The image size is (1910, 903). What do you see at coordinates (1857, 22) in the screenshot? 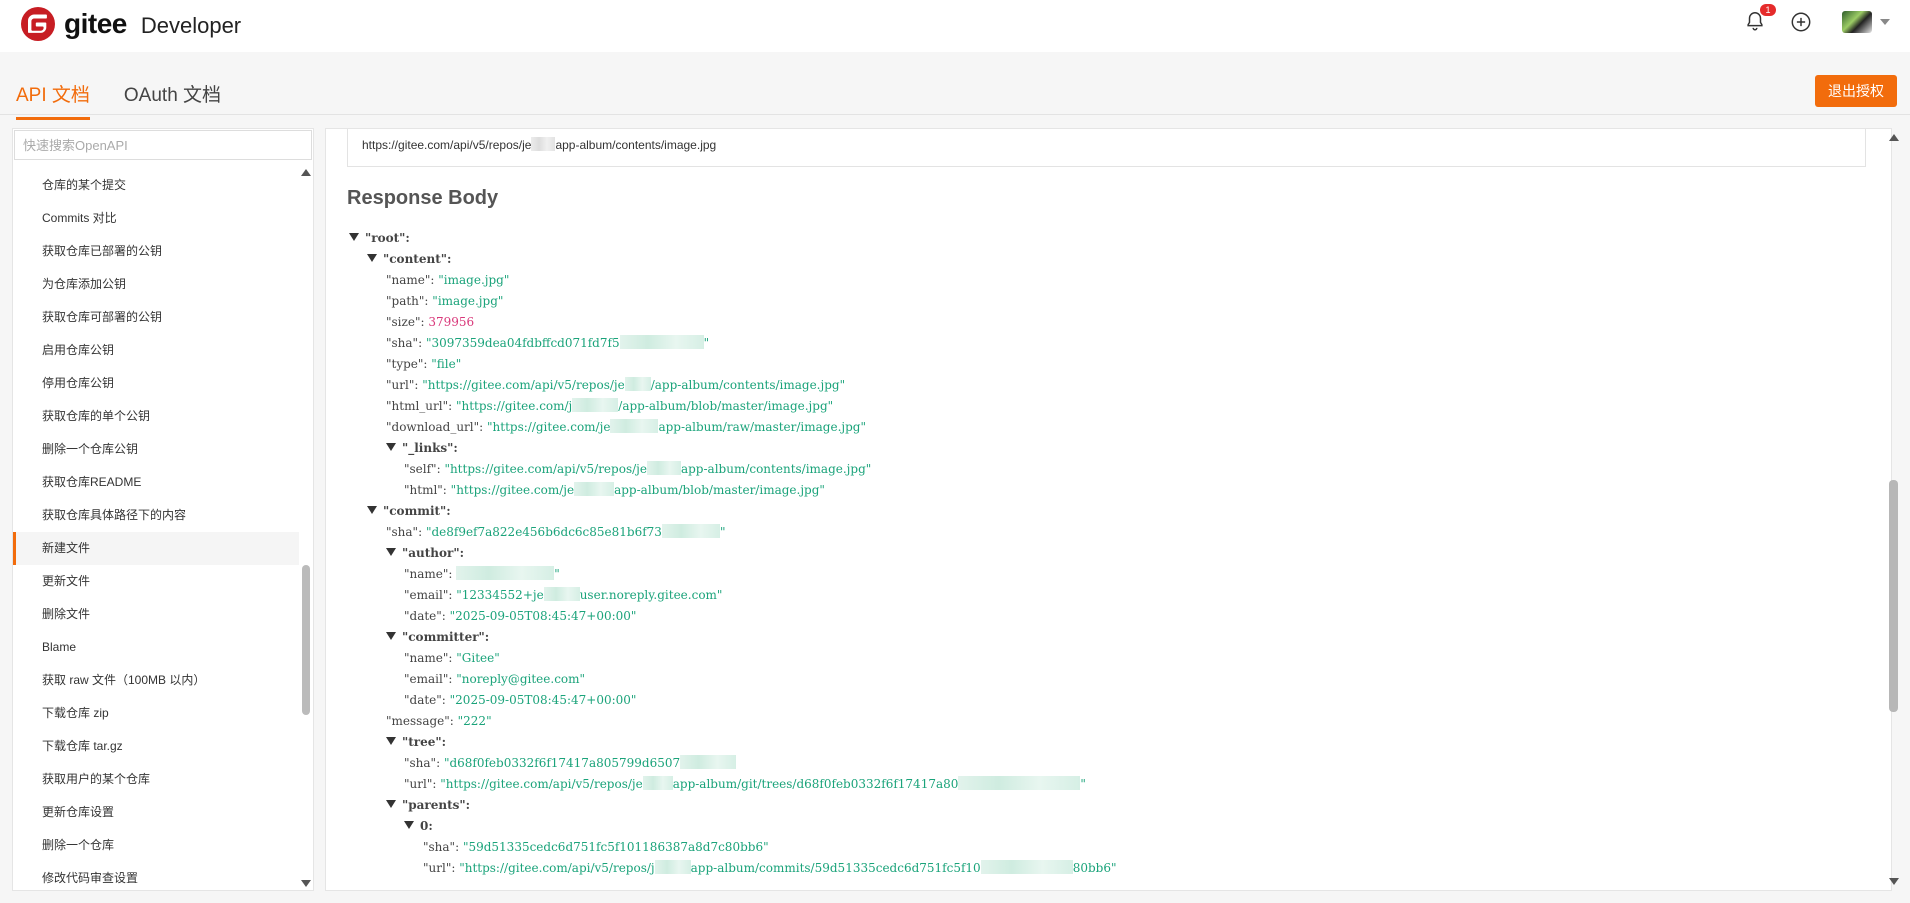
I see `avatar` at bounding box center [1857, 22].